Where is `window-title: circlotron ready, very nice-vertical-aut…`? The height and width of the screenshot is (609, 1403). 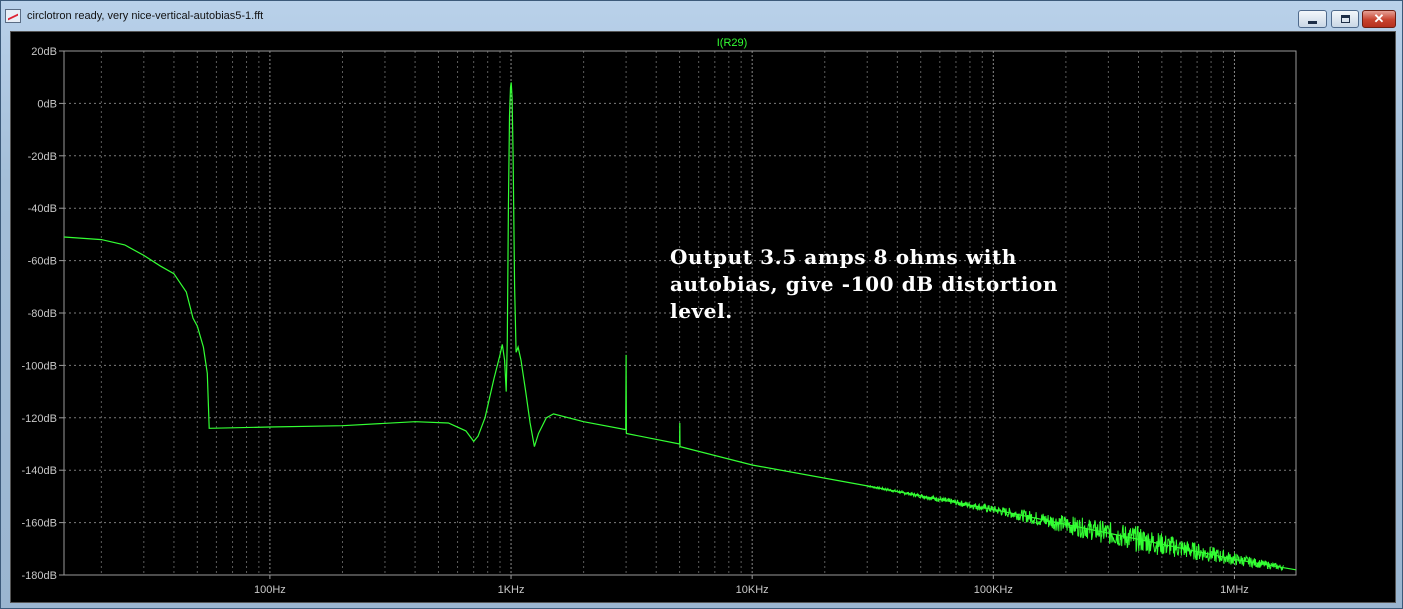 window-title: circlotron ready, very nice-vertical-aut… is located at coordinates (145, 16).